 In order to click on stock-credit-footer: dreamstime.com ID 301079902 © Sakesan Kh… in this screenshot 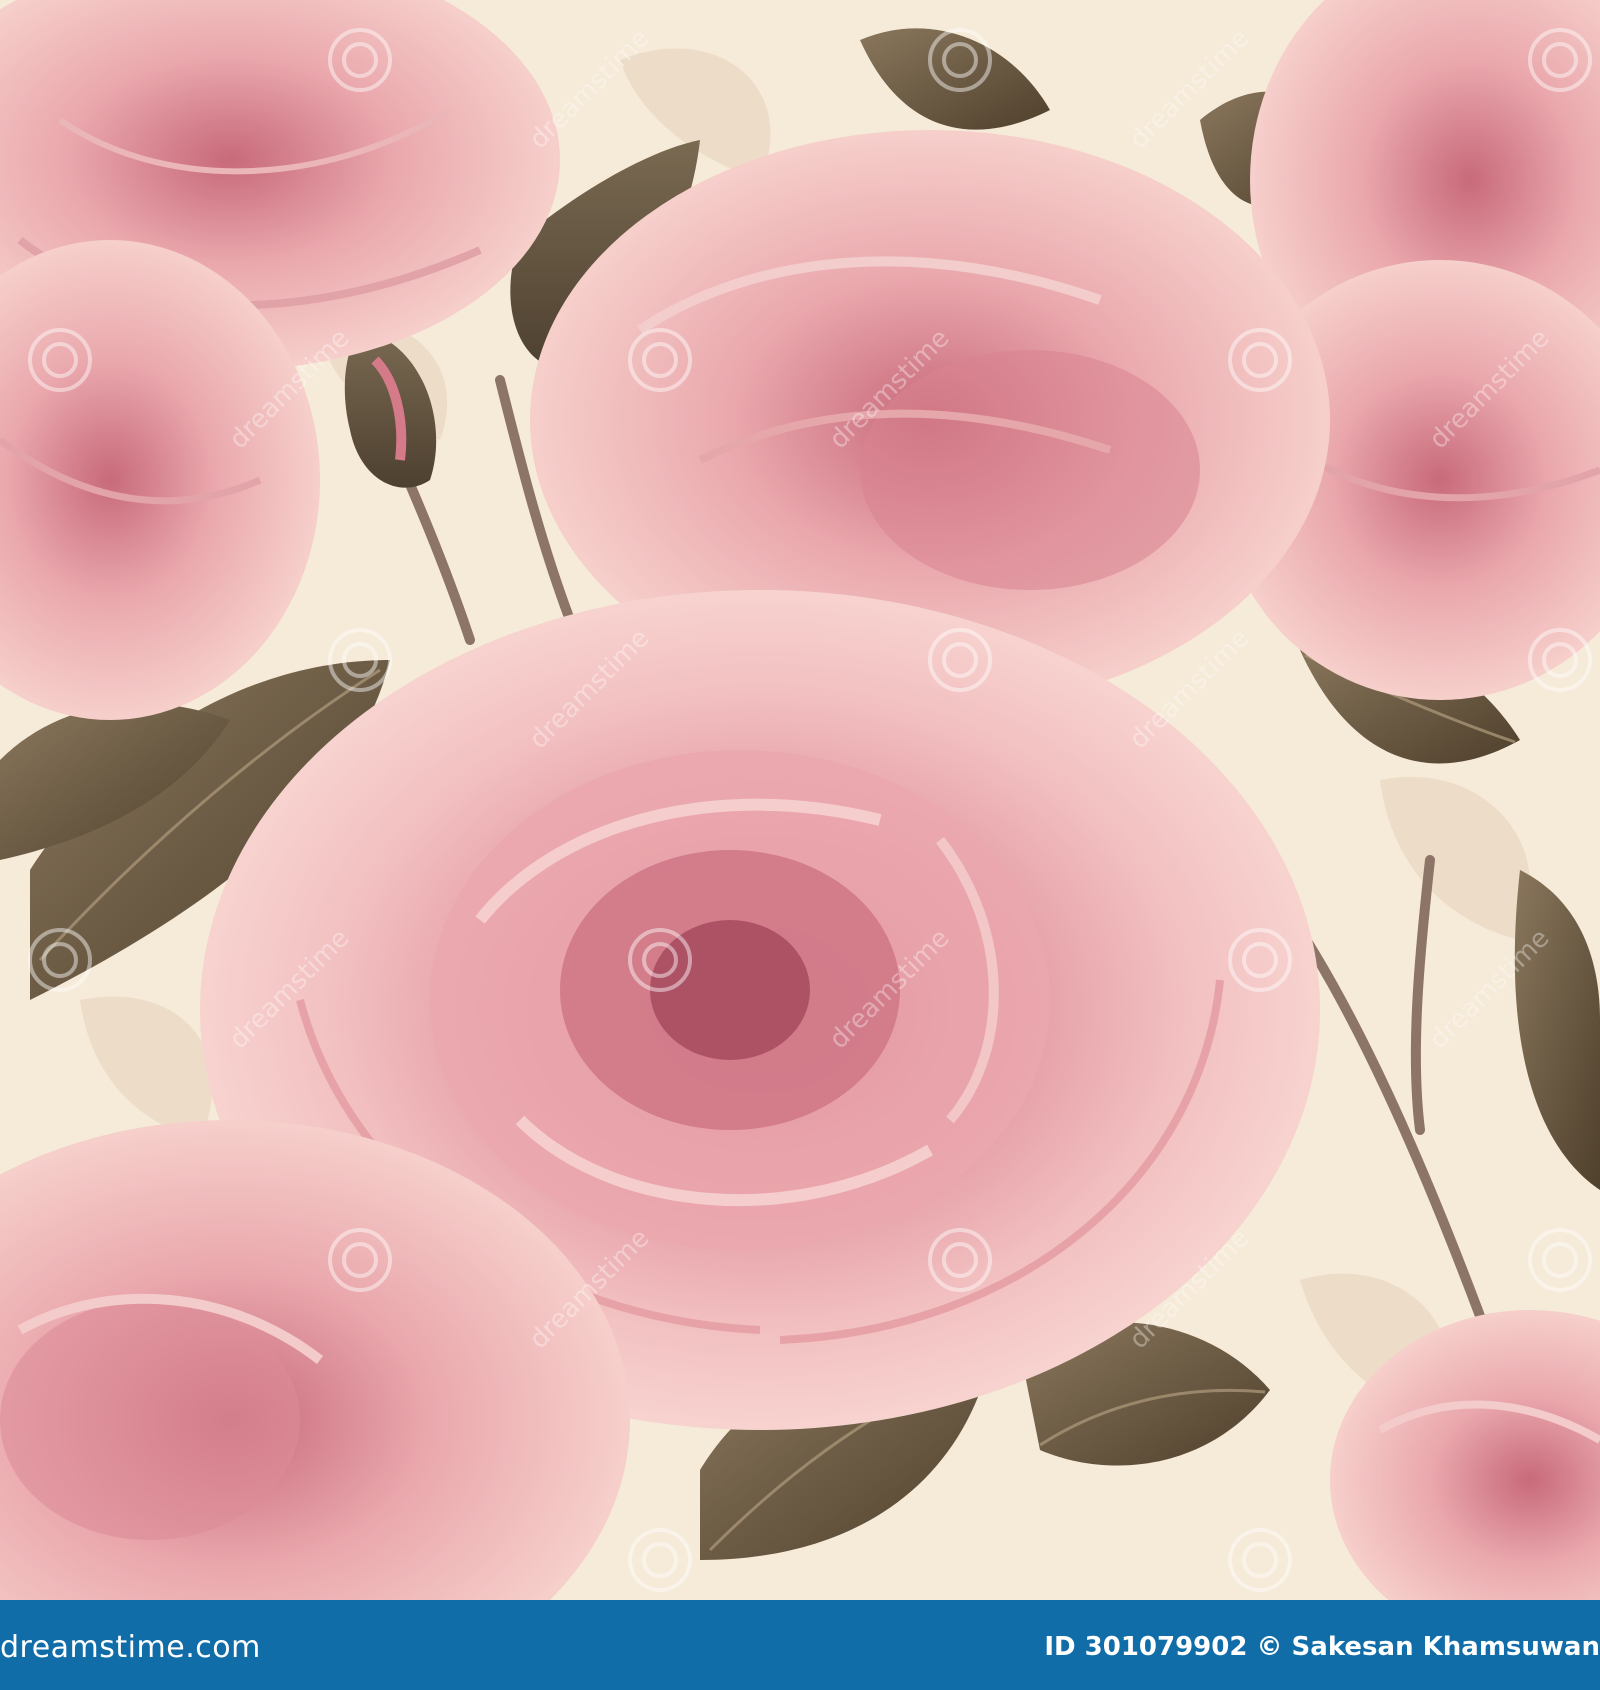, I will do `click(800, 1645)`.